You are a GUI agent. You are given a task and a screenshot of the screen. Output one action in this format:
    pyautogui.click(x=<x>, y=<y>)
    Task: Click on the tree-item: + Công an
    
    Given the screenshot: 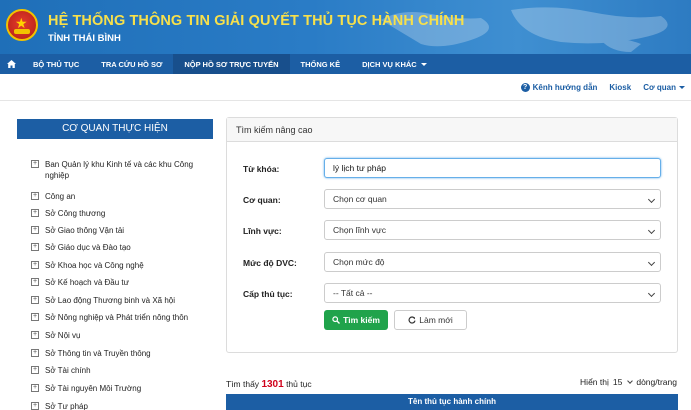 What is the action you would take?
    pyautogui.click(x=53, y=196)
    